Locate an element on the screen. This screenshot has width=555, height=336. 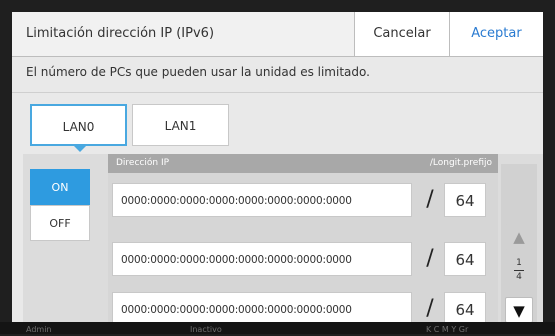
fraction-bar is located at coordinates (519, 270).